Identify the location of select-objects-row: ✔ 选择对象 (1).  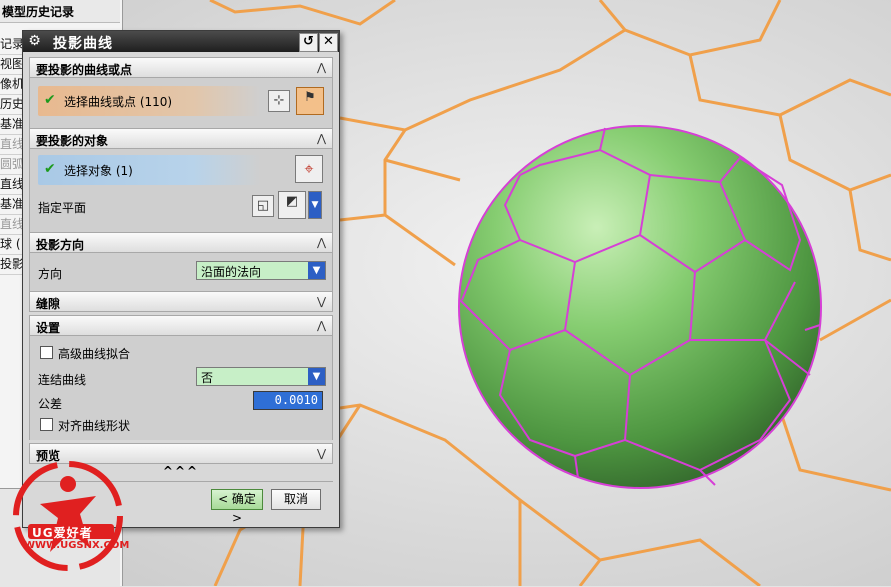
(149, 170).